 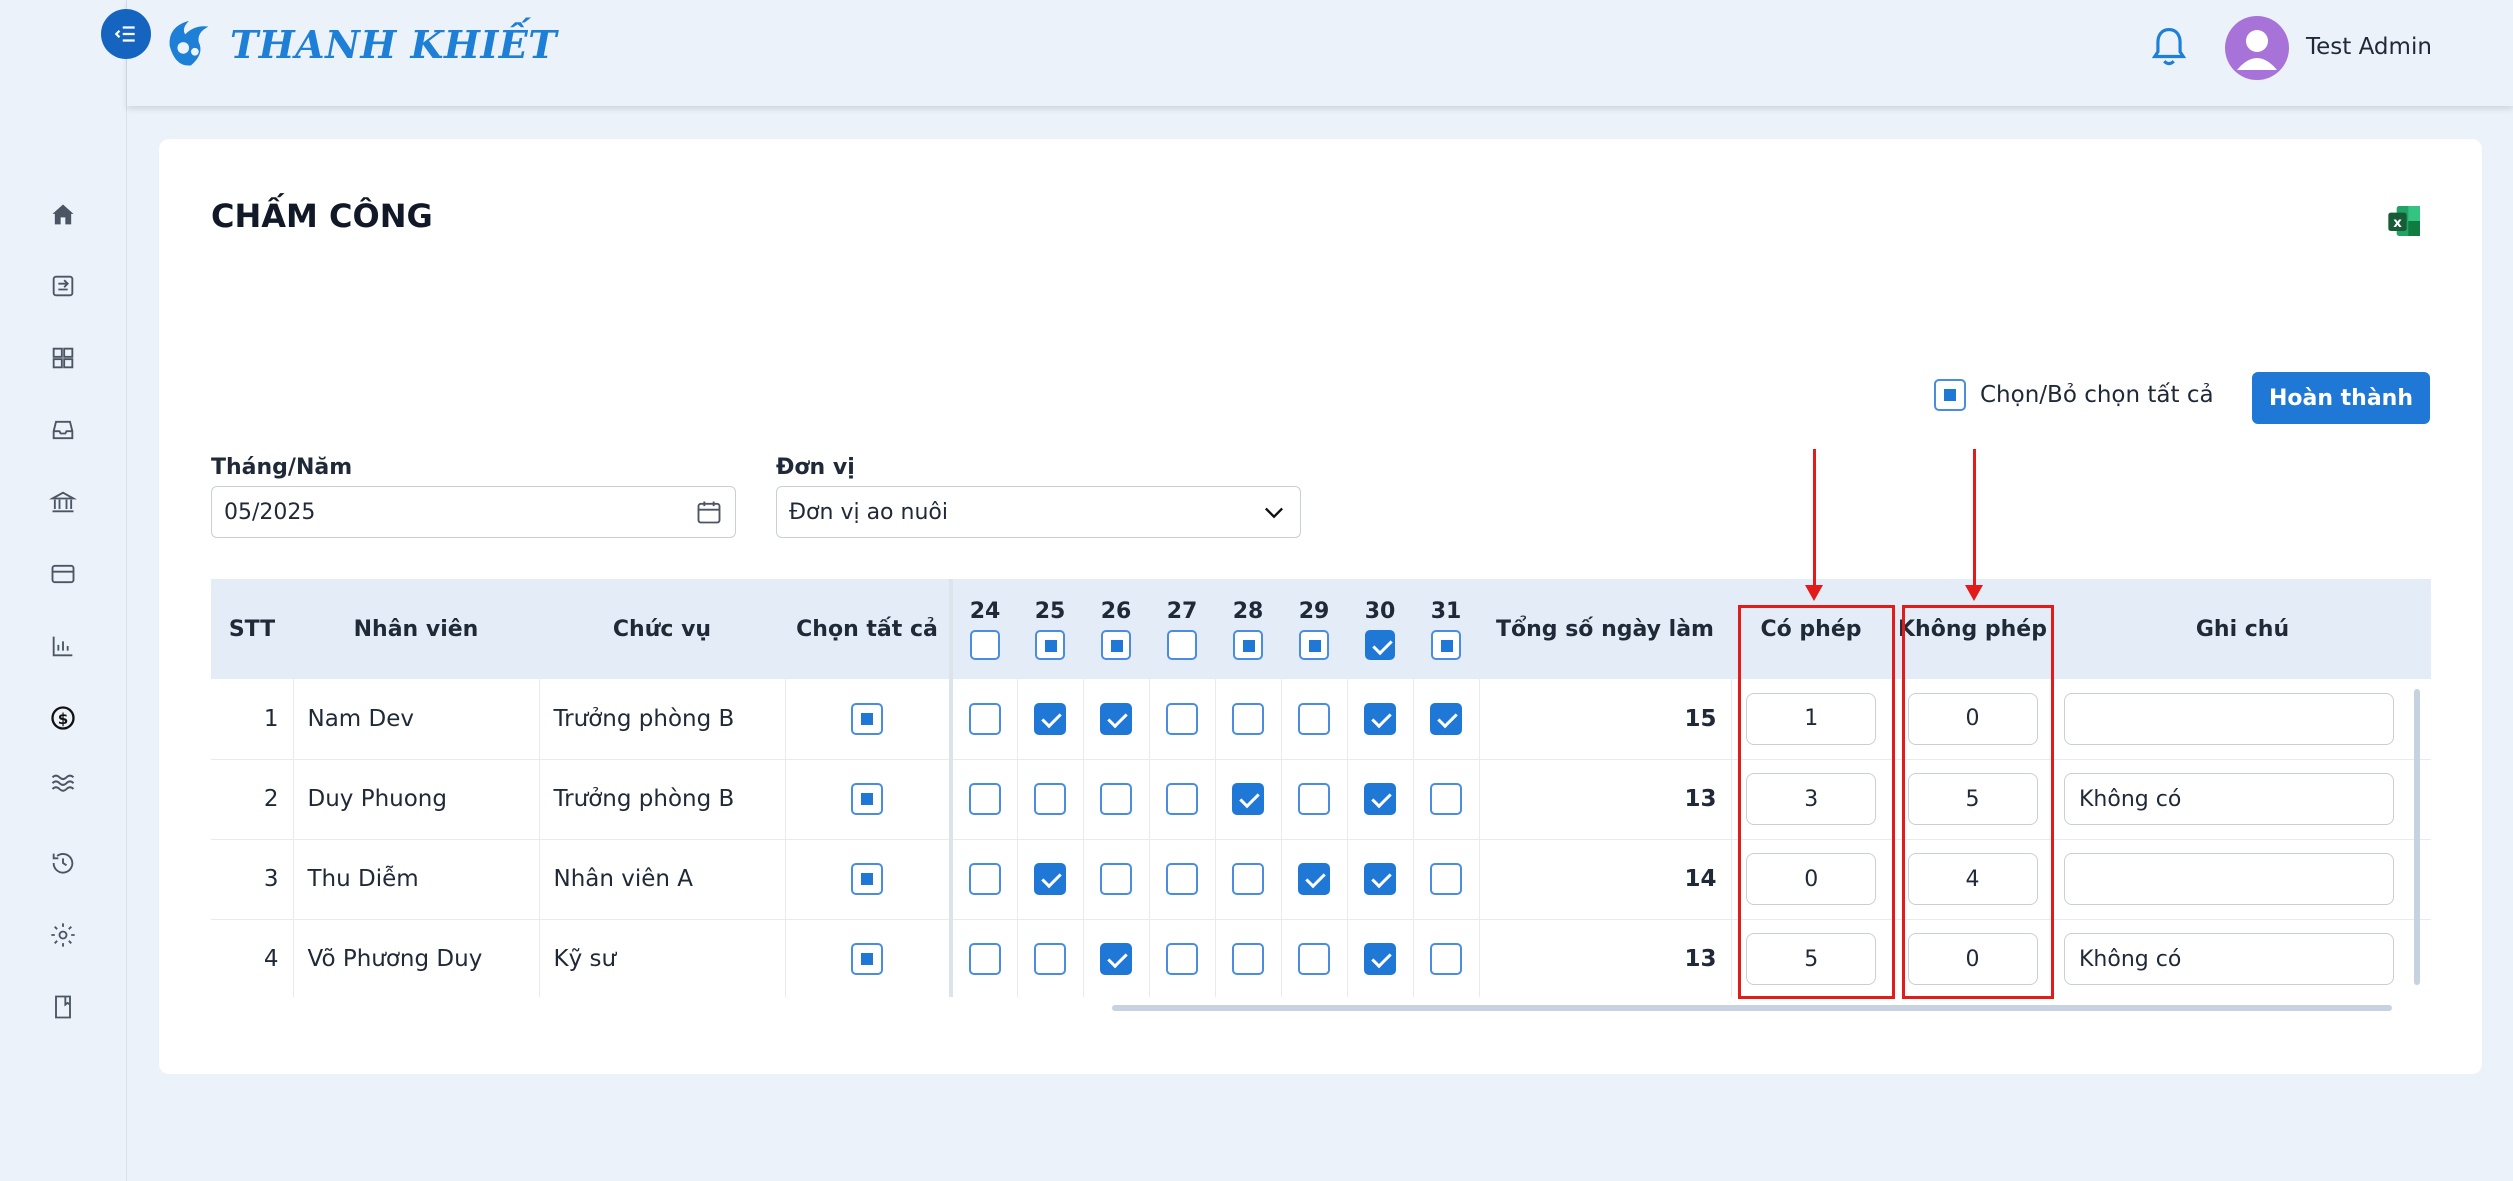 I want to click on user-avatar, so click(x=2257, y=48).